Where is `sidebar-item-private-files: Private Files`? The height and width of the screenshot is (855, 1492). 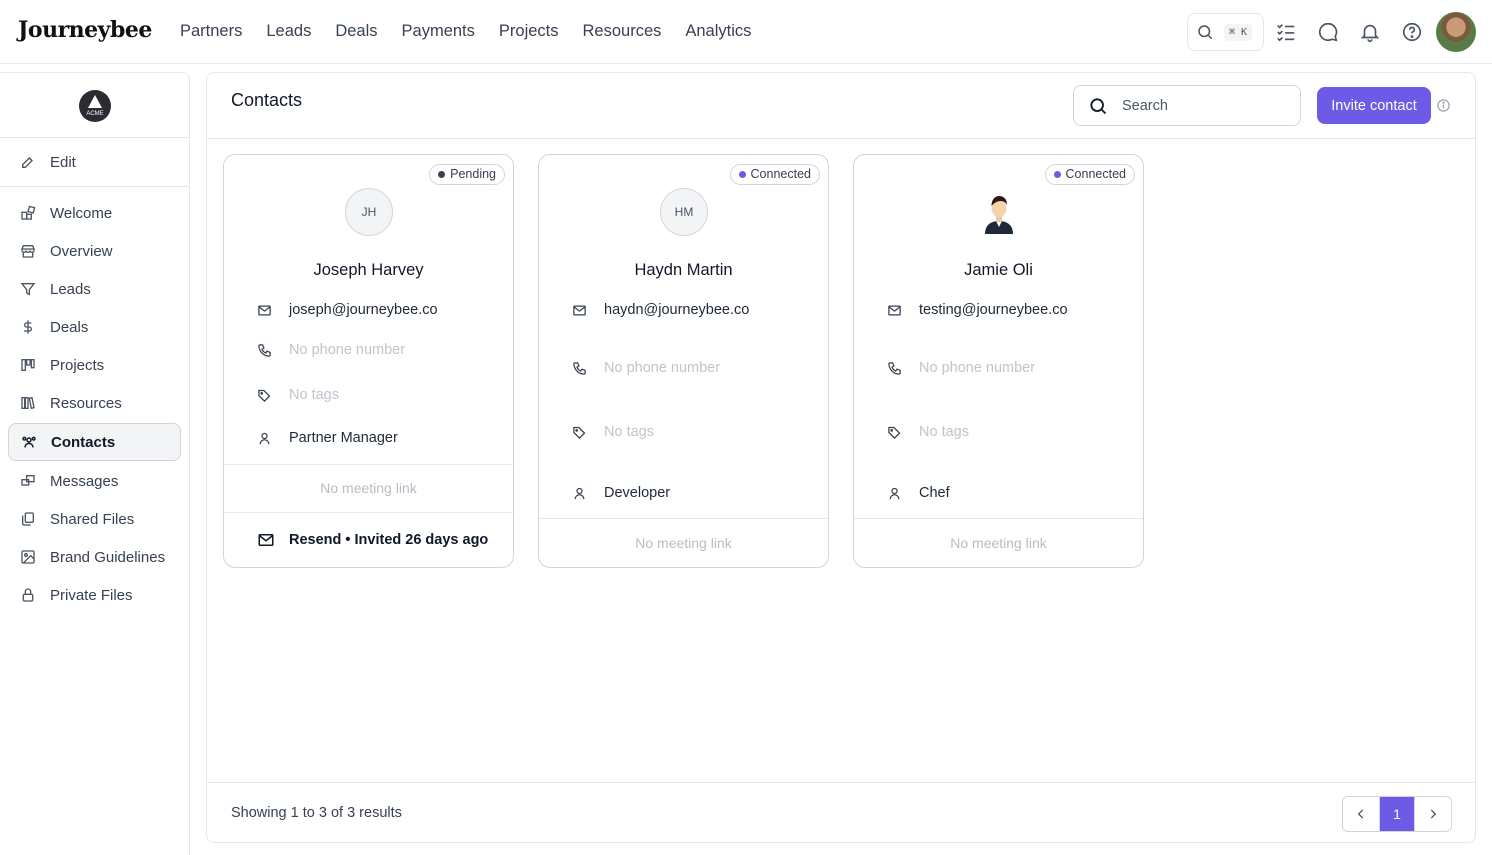 sidebar-item-private-files: Private Files is located at coordinates (94, 595).